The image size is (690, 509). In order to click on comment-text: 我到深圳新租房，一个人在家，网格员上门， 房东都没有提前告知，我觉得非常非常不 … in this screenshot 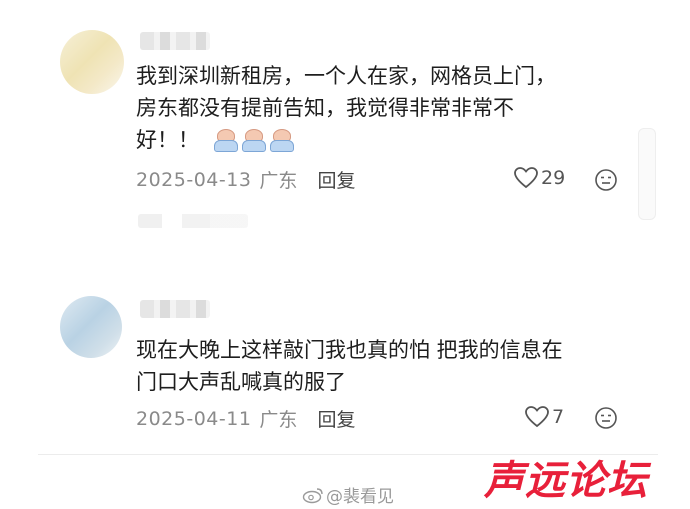, I will do `click(376, 108)`.